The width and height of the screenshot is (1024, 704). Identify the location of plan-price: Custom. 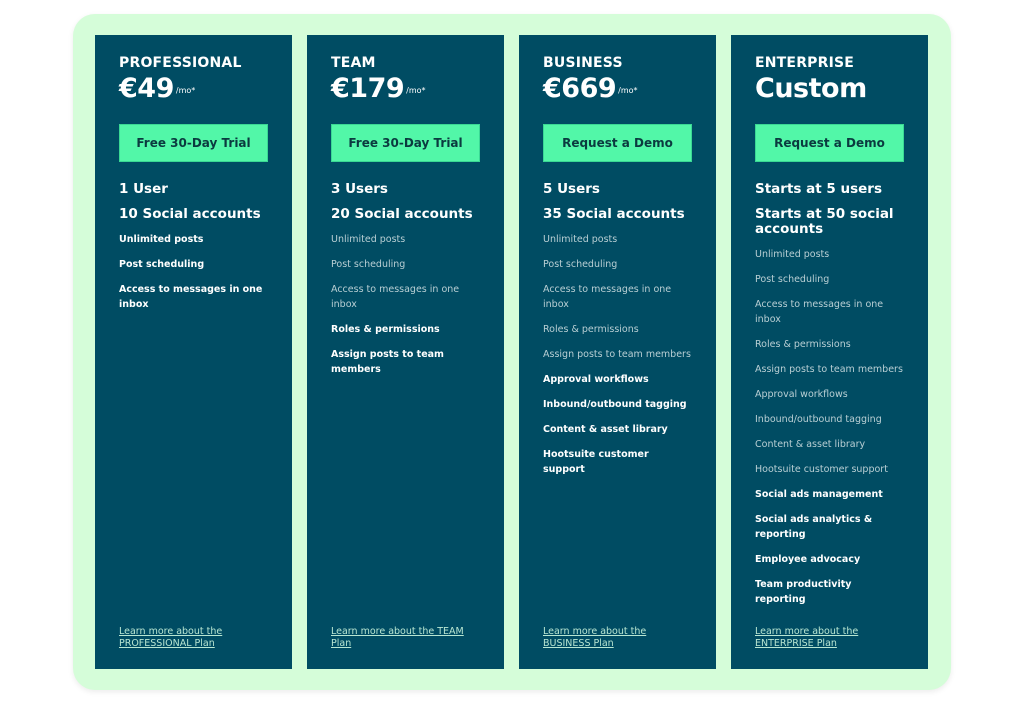
(811, 89).